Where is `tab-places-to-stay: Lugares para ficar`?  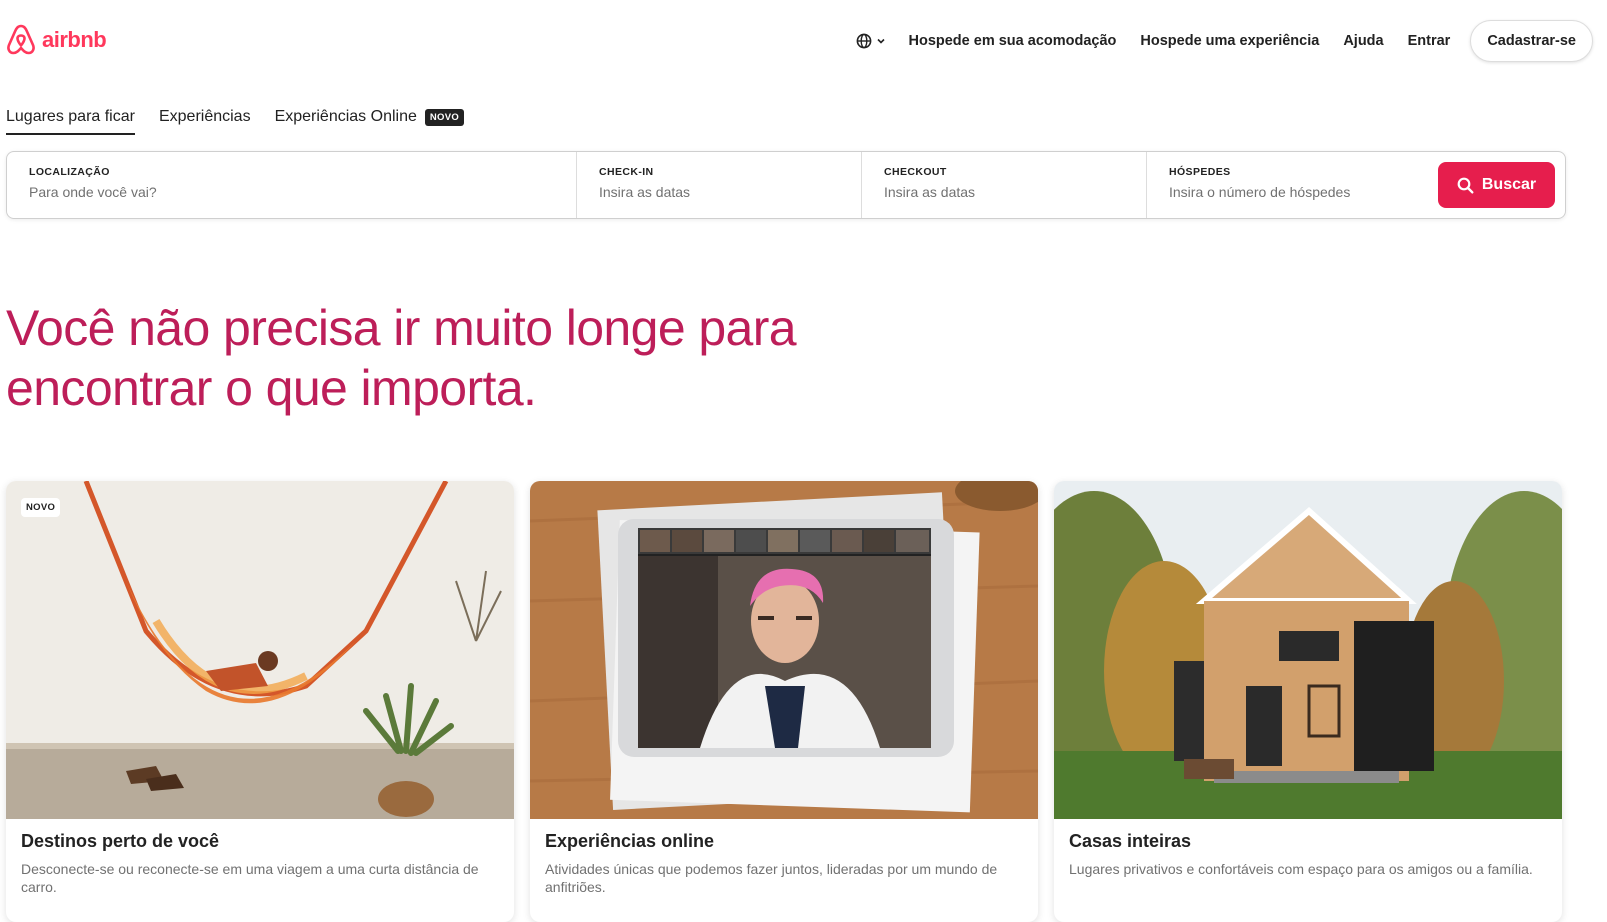
tab-places-to-stay: Lugares para ficar is located at coordinates (70, 121).